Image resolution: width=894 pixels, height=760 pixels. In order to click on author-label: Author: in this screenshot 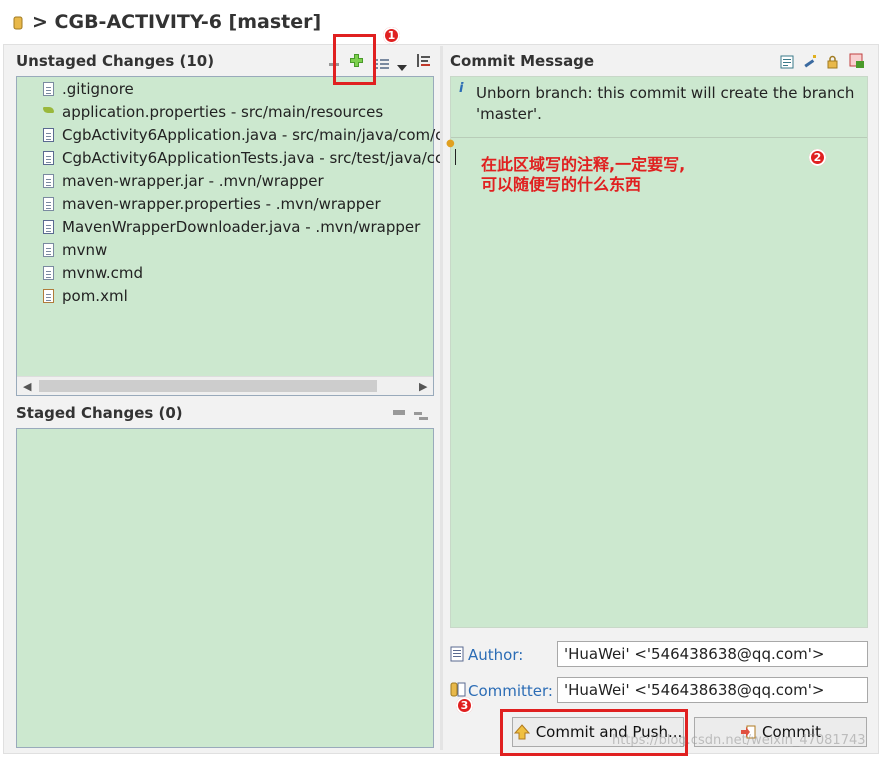, I will do `click(496, 655)`.